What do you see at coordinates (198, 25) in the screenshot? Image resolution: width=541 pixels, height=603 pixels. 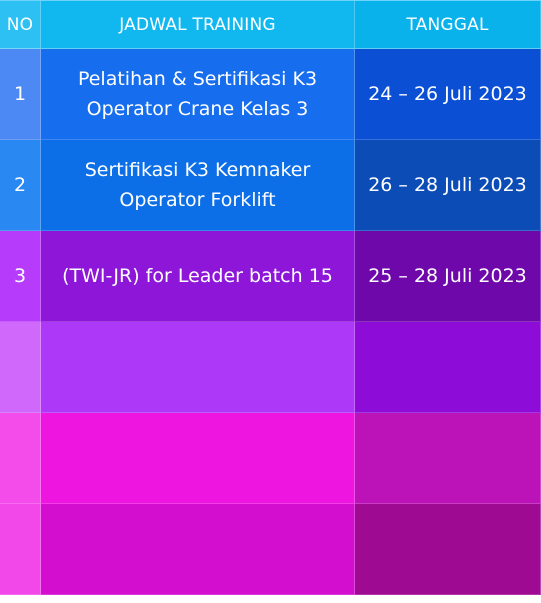 I see `header-training-schedule: JADWAL TRAINING` at bounding box center [198, 25].